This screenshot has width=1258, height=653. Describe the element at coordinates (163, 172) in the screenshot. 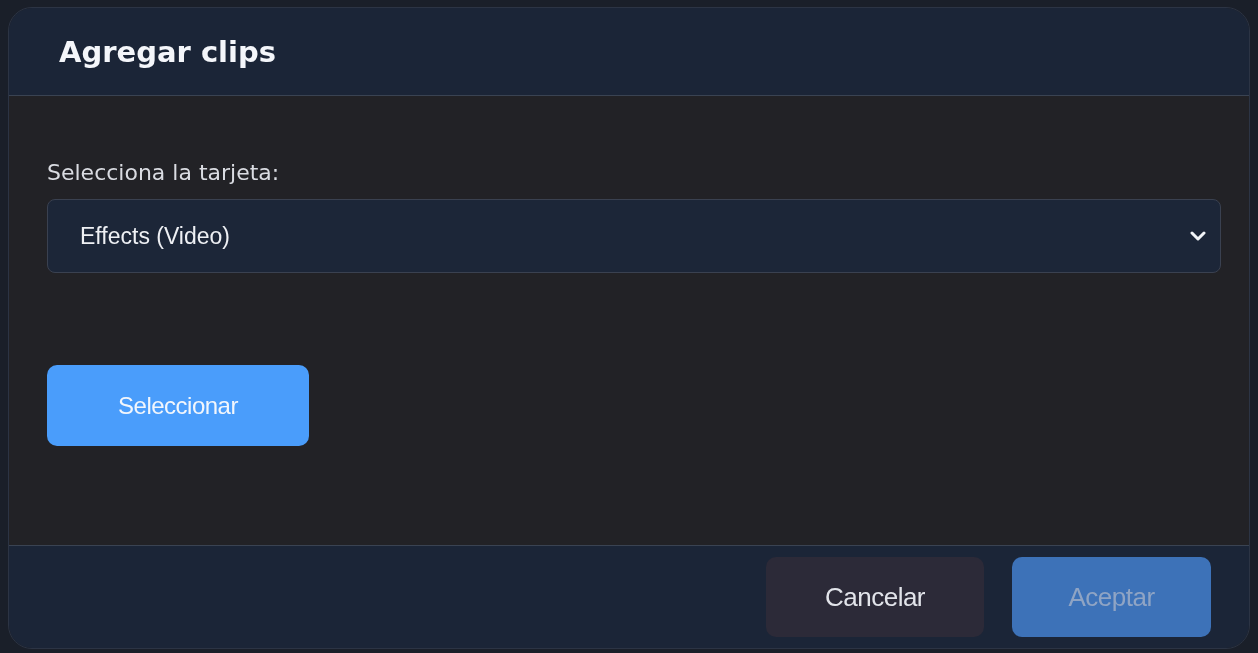

I see `field-label: Selecciona la tarjeta:` at that location.